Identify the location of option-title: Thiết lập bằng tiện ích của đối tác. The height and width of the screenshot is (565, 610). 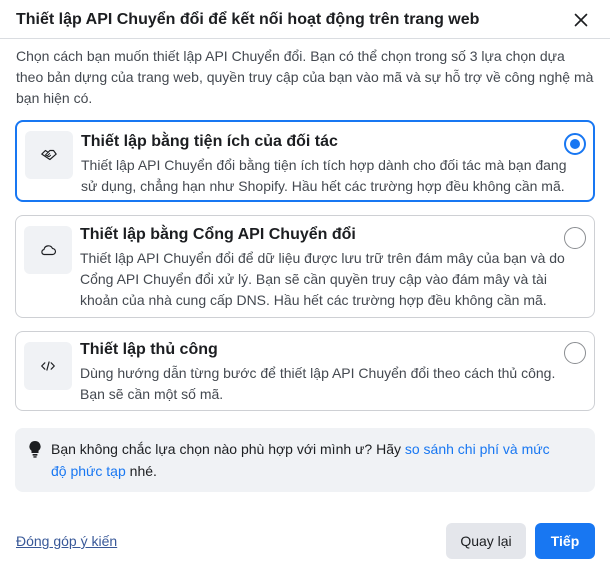
(209, 141).